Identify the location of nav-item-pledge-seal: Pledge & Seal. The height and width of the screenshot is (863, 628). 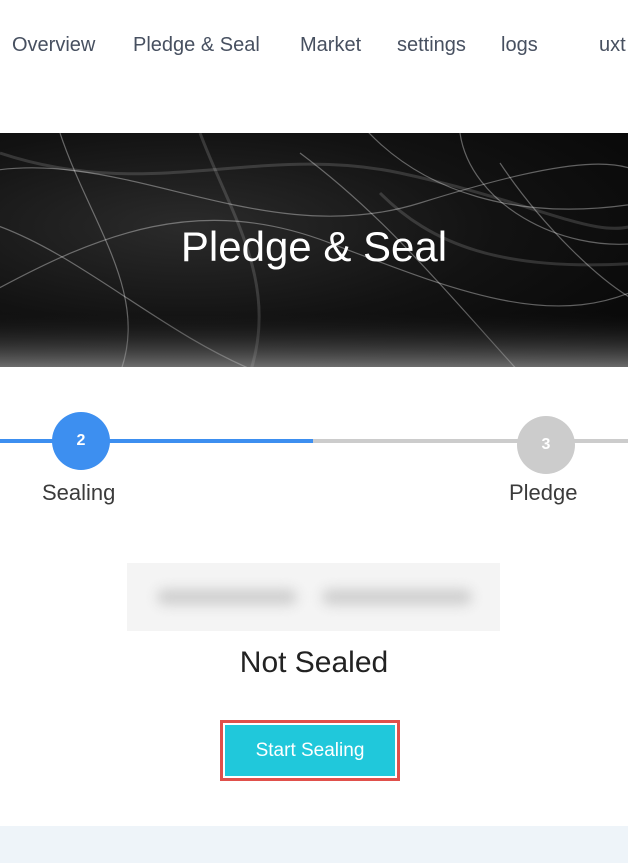
(196, 45).